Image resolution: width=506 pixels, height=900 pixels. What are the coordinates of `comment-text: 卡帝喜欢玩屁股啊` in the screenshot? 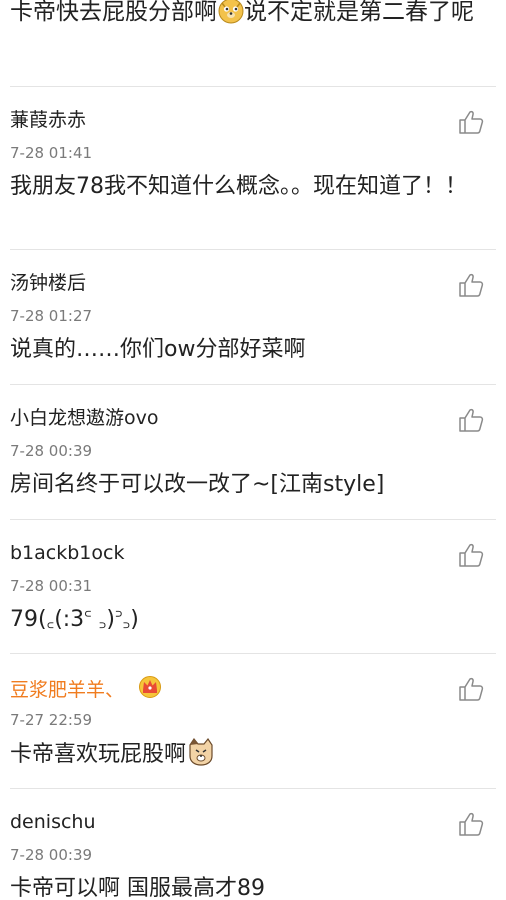 It's located at (98, 754).